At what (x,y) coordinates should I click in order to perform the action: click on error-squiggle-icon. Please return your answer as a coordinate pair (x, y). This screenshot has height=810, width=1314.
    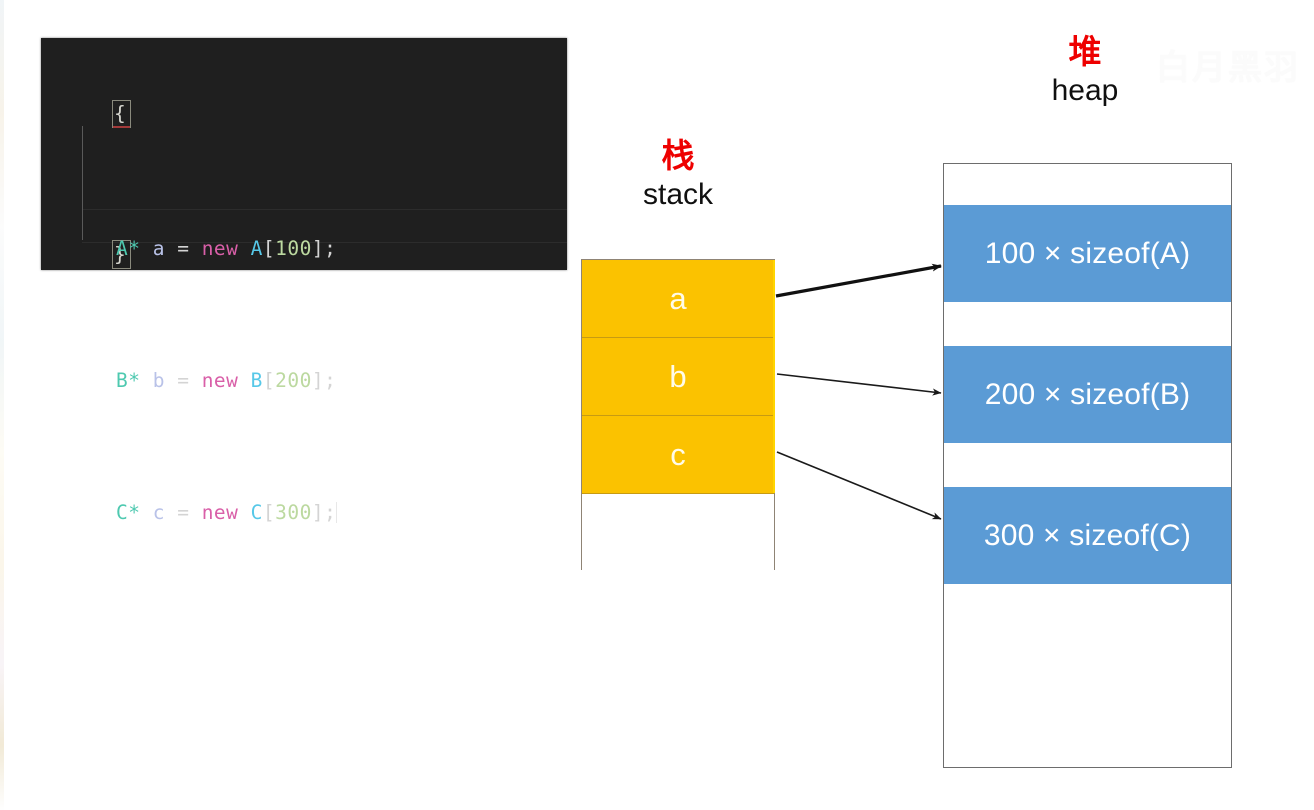
    Looking at the image, I should click on (121, 127).